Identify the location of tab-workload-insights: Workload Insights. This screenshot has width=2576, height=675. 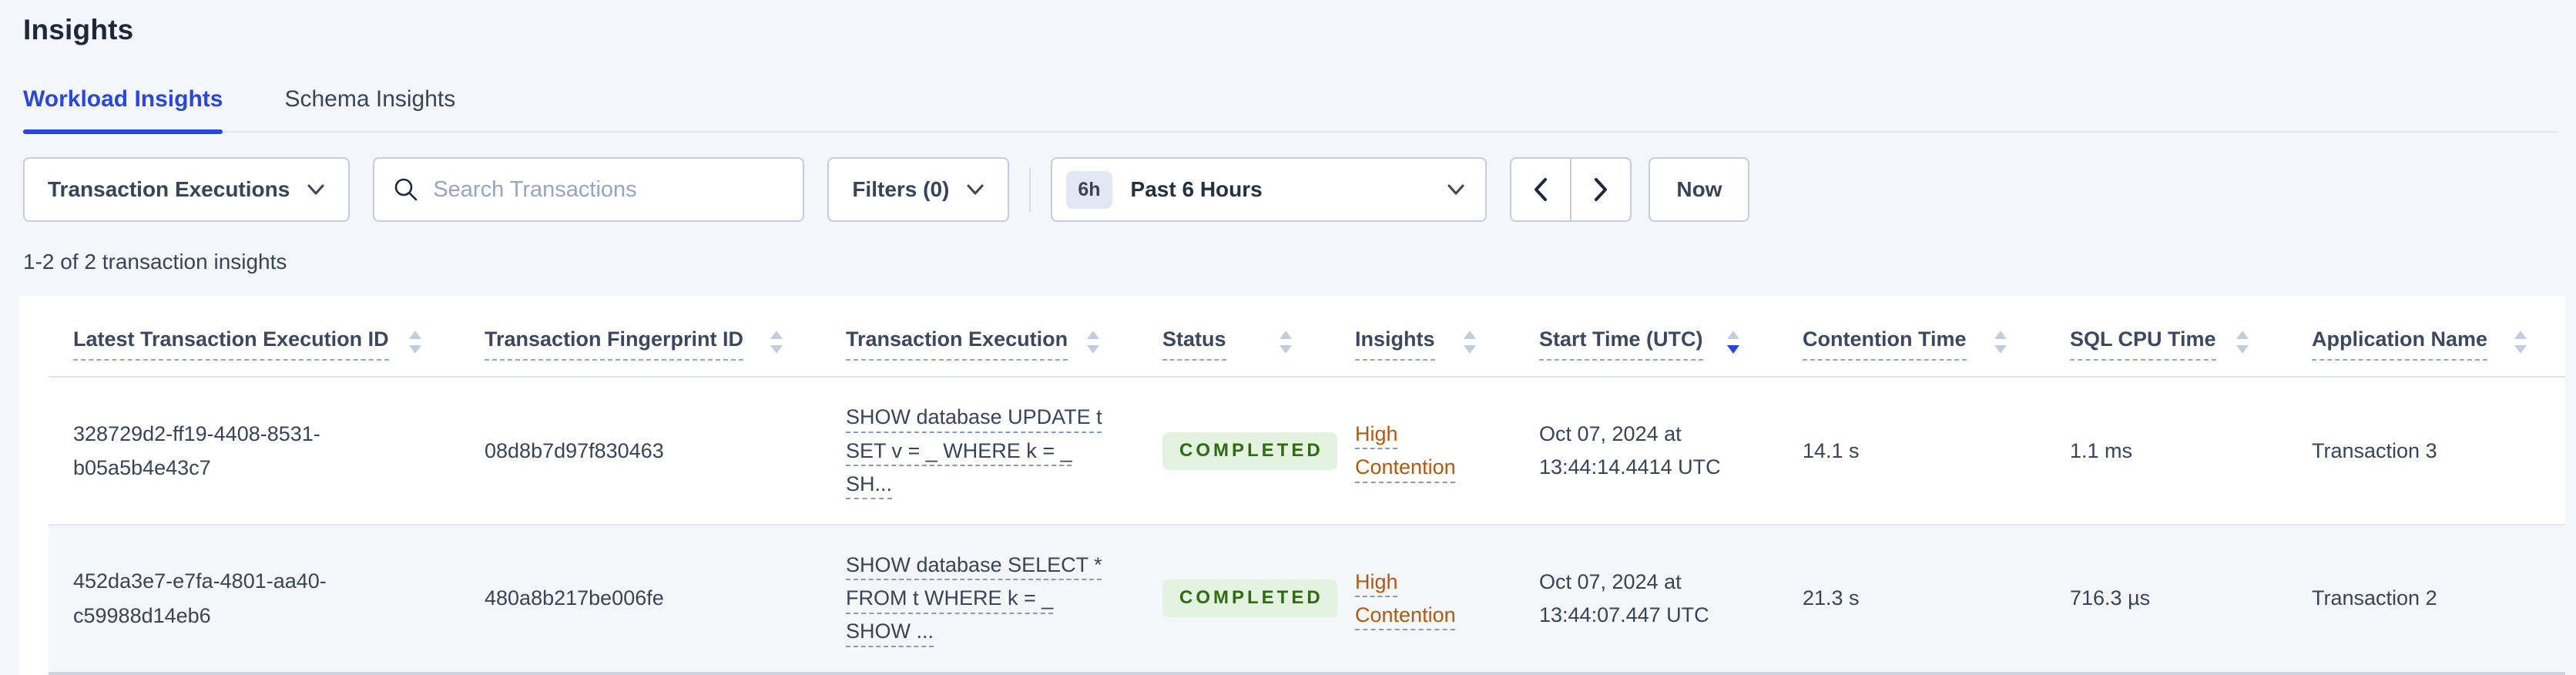
(123, 110).